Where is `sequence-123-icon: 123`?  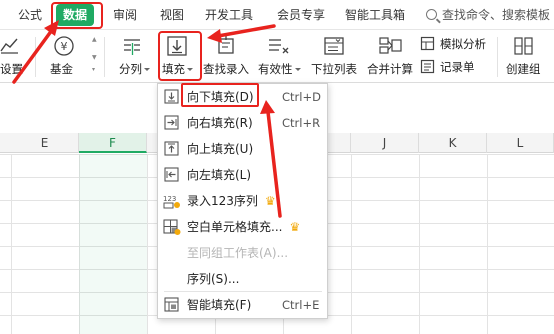 sequence-123-icon: 123 is located at coordinates (172, 201).